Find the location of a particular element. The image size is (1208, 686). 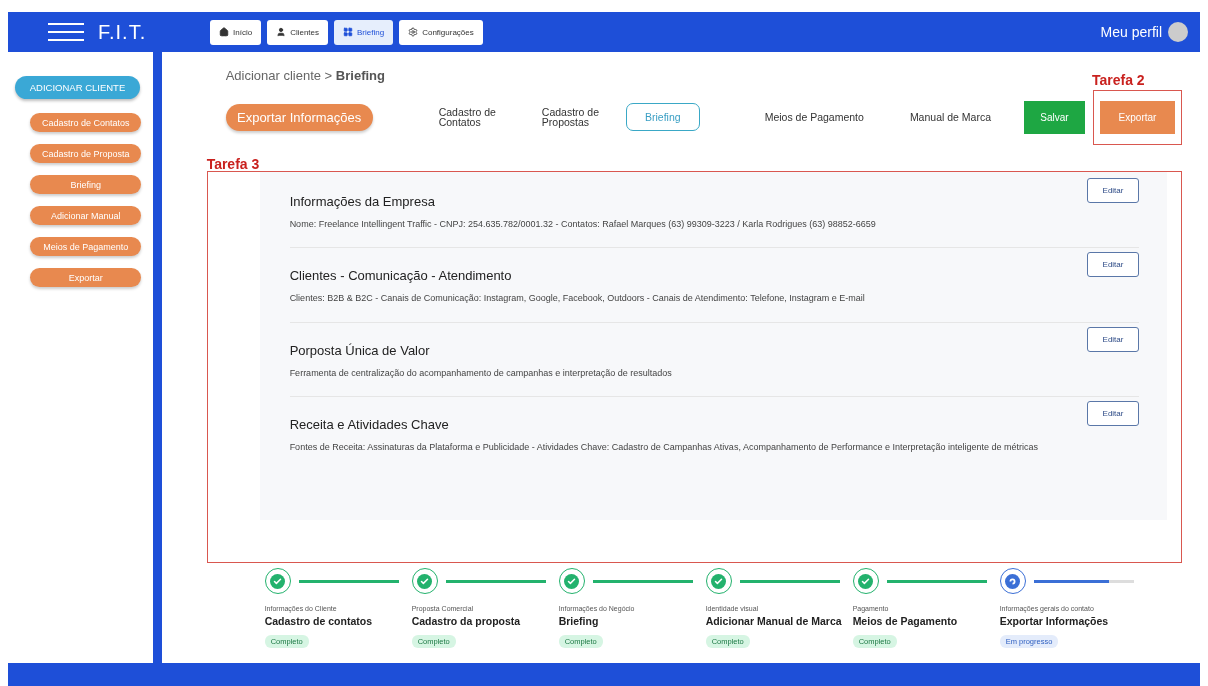

section-text: Ferramenta de centralização do acompanhamento de campanhas e interpretação de resultados is located at coordinates (481, 373).